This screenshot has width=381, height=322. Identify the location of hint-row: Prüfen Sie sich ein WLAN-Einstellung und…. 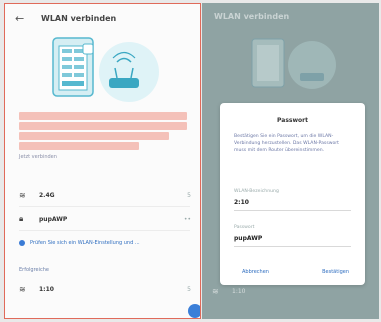
(109, 243).